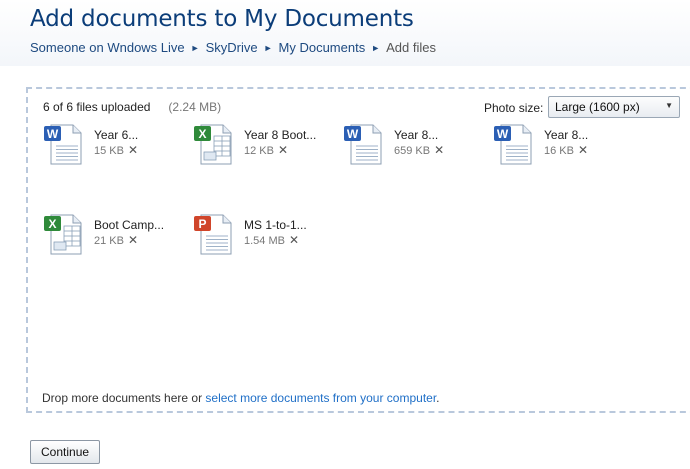 The width and height of the screenshot is (690, 469). Describe the element at coordinates (669, 105) in the screenshot. I see `dropdown-arrow-icon: ▼` at that location.